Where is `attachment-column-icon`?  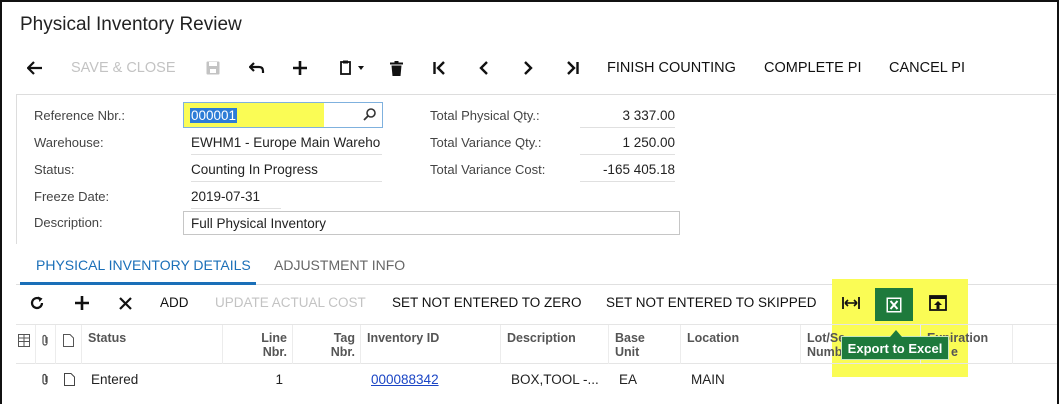
attachment-column-icon is located at coordinates (46, 344).